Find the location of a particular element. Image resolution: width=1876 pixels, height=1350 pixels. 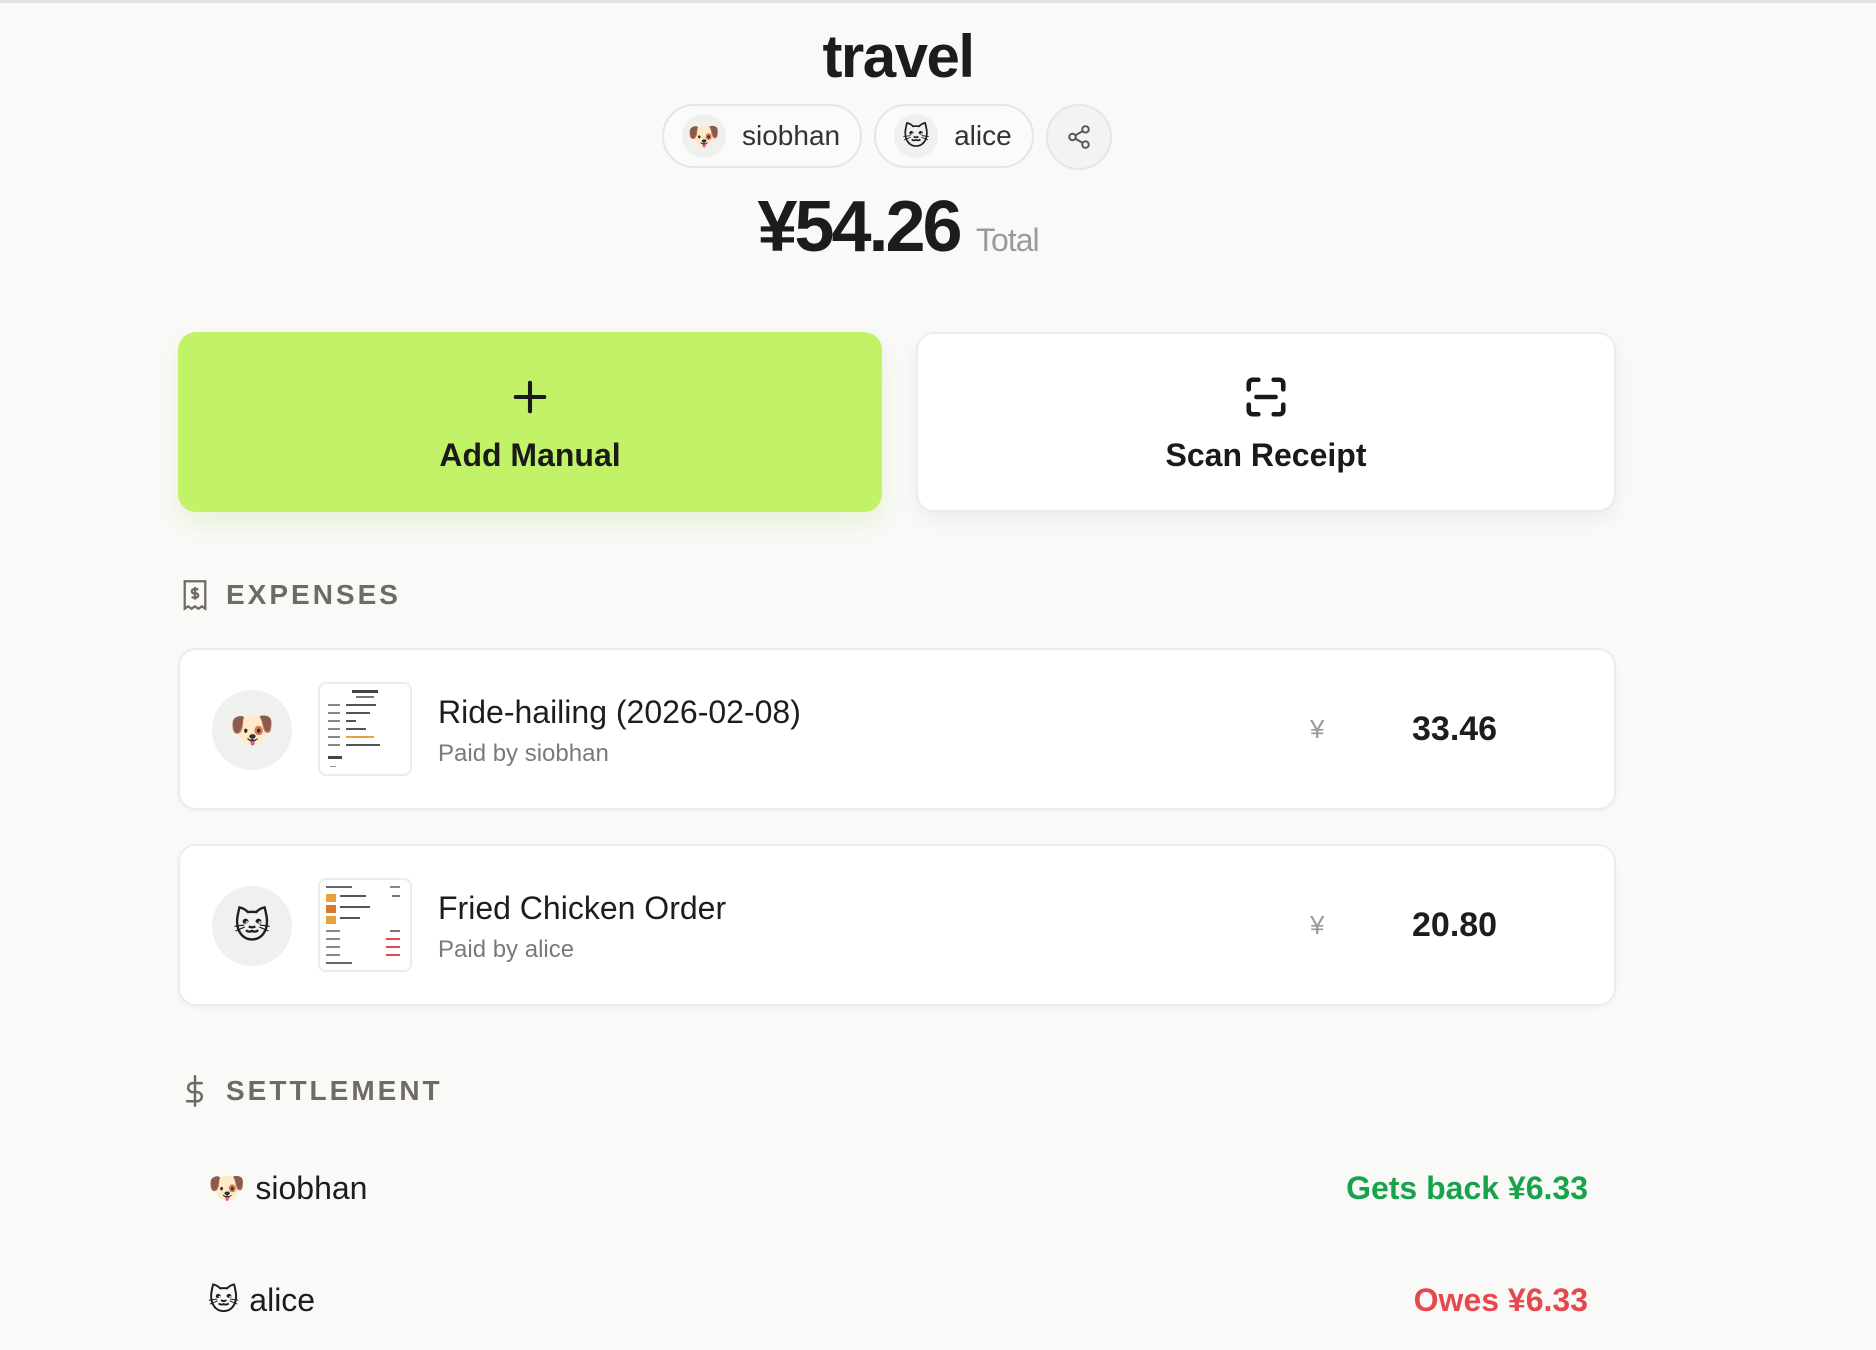

expense-paid-by: Paid by alice is located at coordinates (506, 949).